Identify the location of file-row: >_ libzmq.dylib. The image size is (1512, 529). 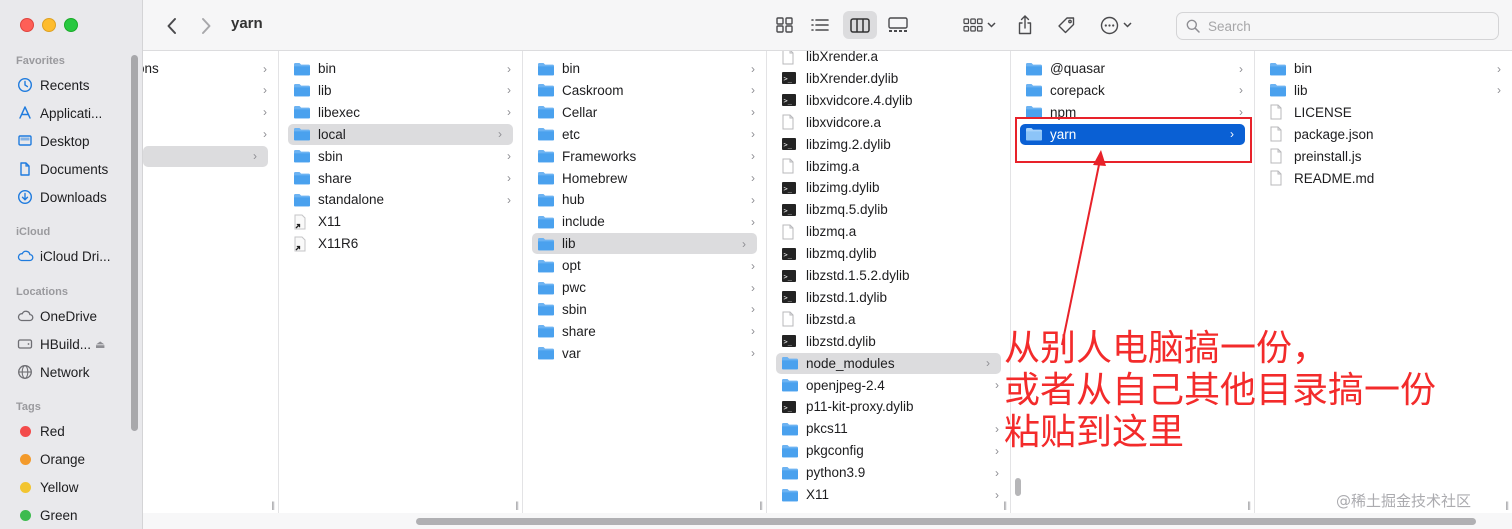
(888, 253).